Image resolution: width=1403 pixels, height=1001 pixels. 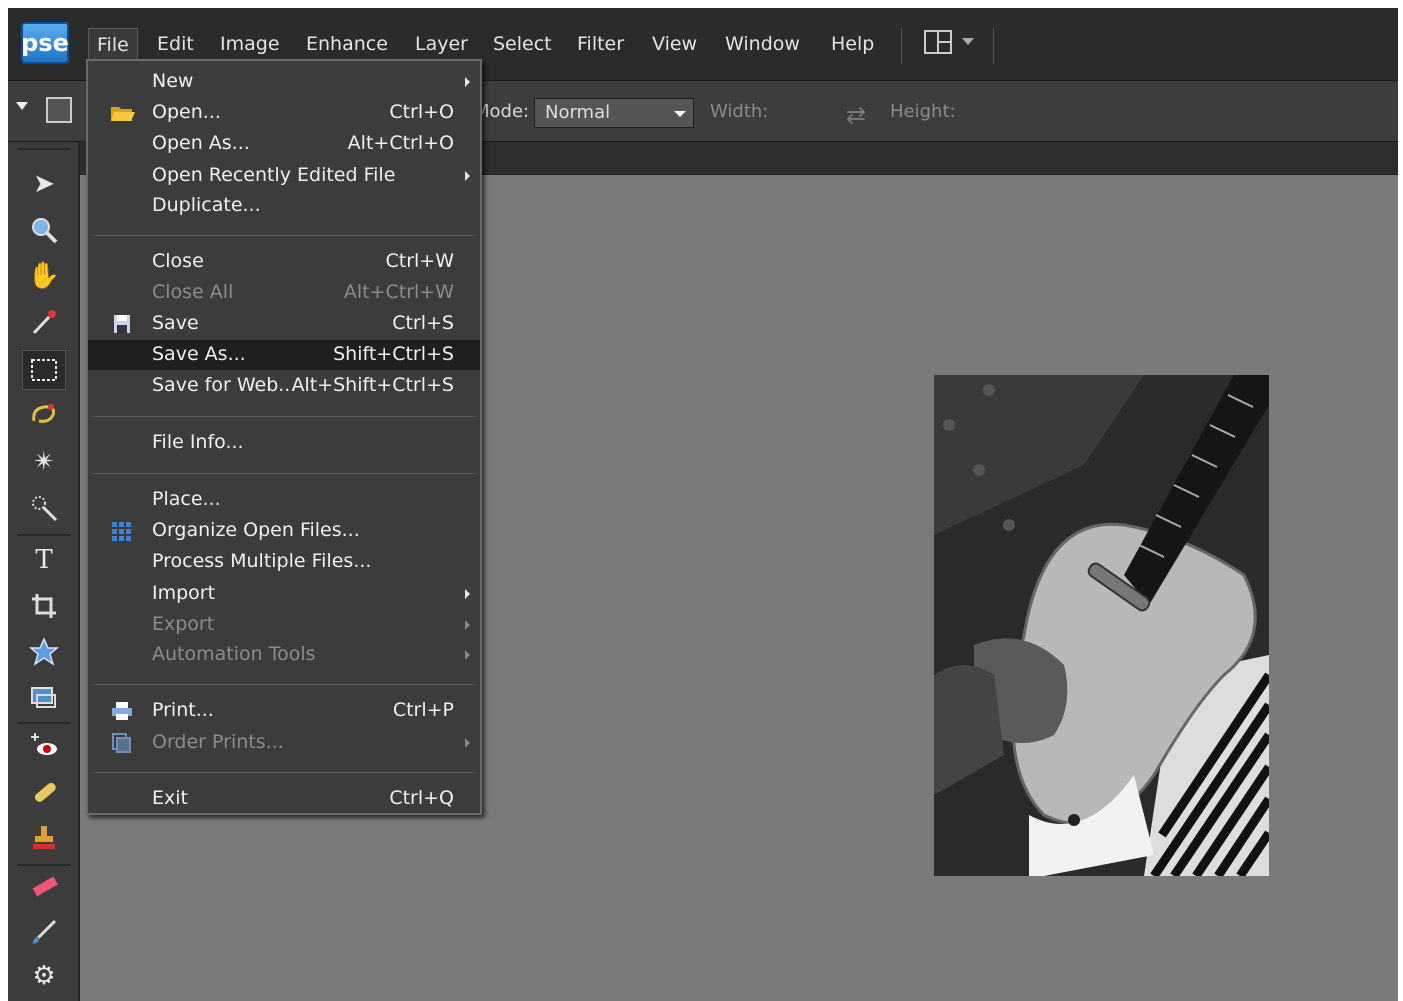 I want to click on move-tool-icon: ➤, so click(x=44, y=184).